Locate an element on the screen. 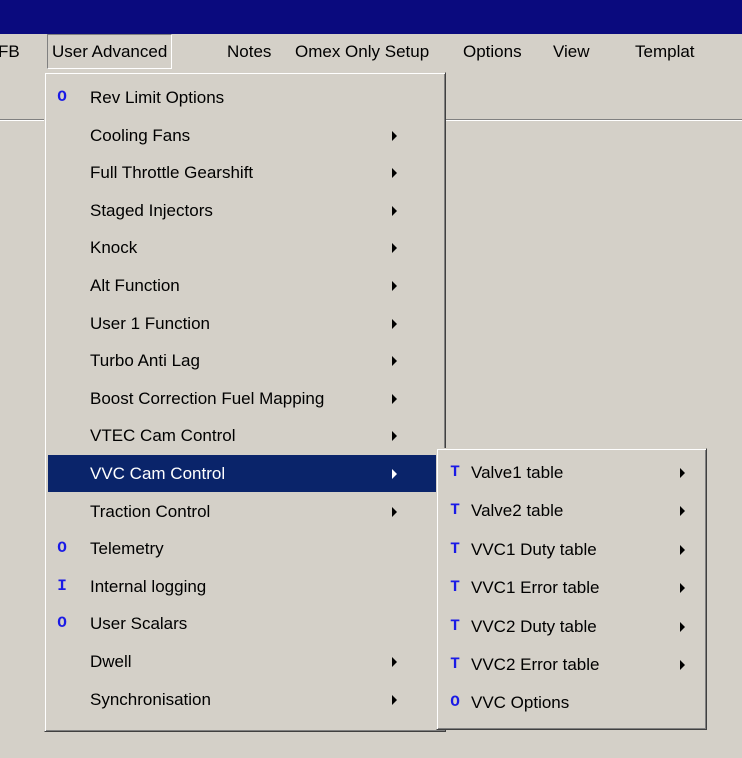  menu-notes: Notes is located at coordinates (249, 51).